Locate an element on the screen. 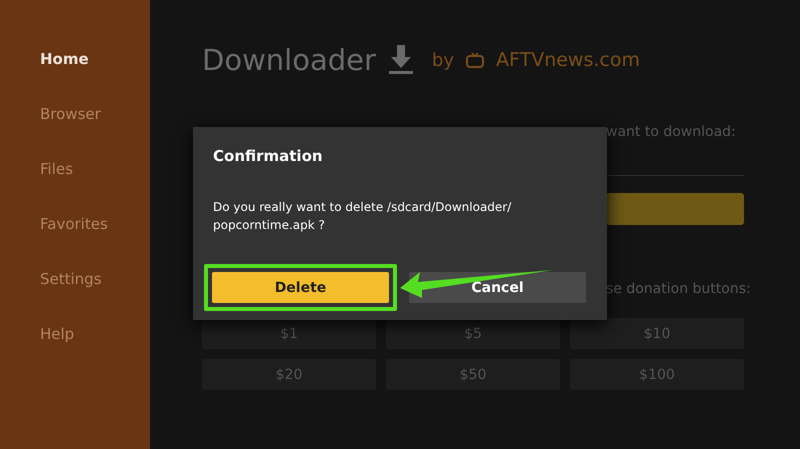  url-prompt: want to download: is located at coordinates (671, 132).